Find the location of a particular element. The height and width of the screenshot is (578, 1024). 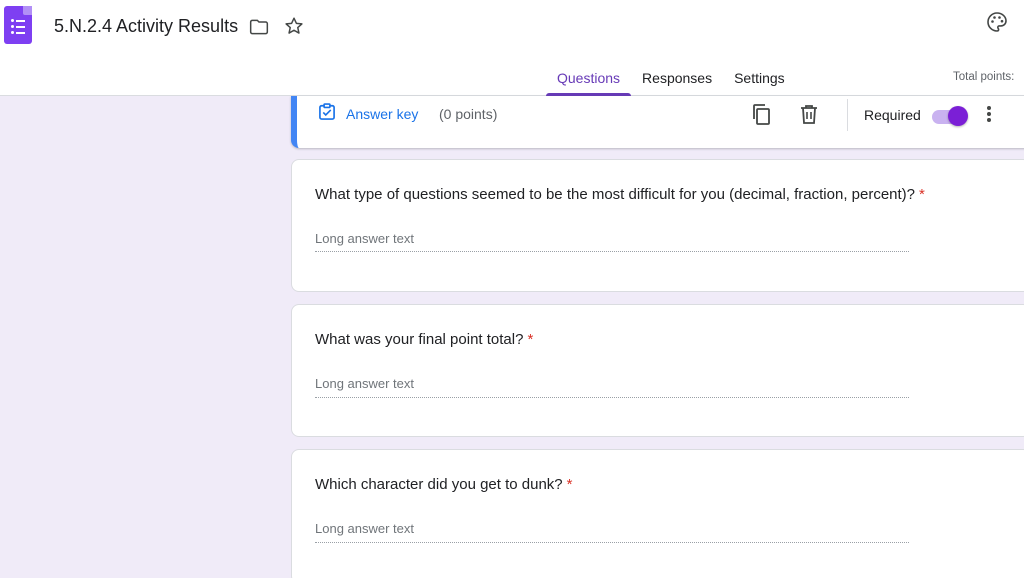

star-icon is located at coordinates (294, 26).